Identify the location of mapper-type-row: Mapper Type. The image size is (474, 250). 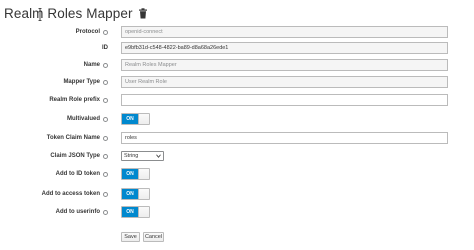
(237, 82).